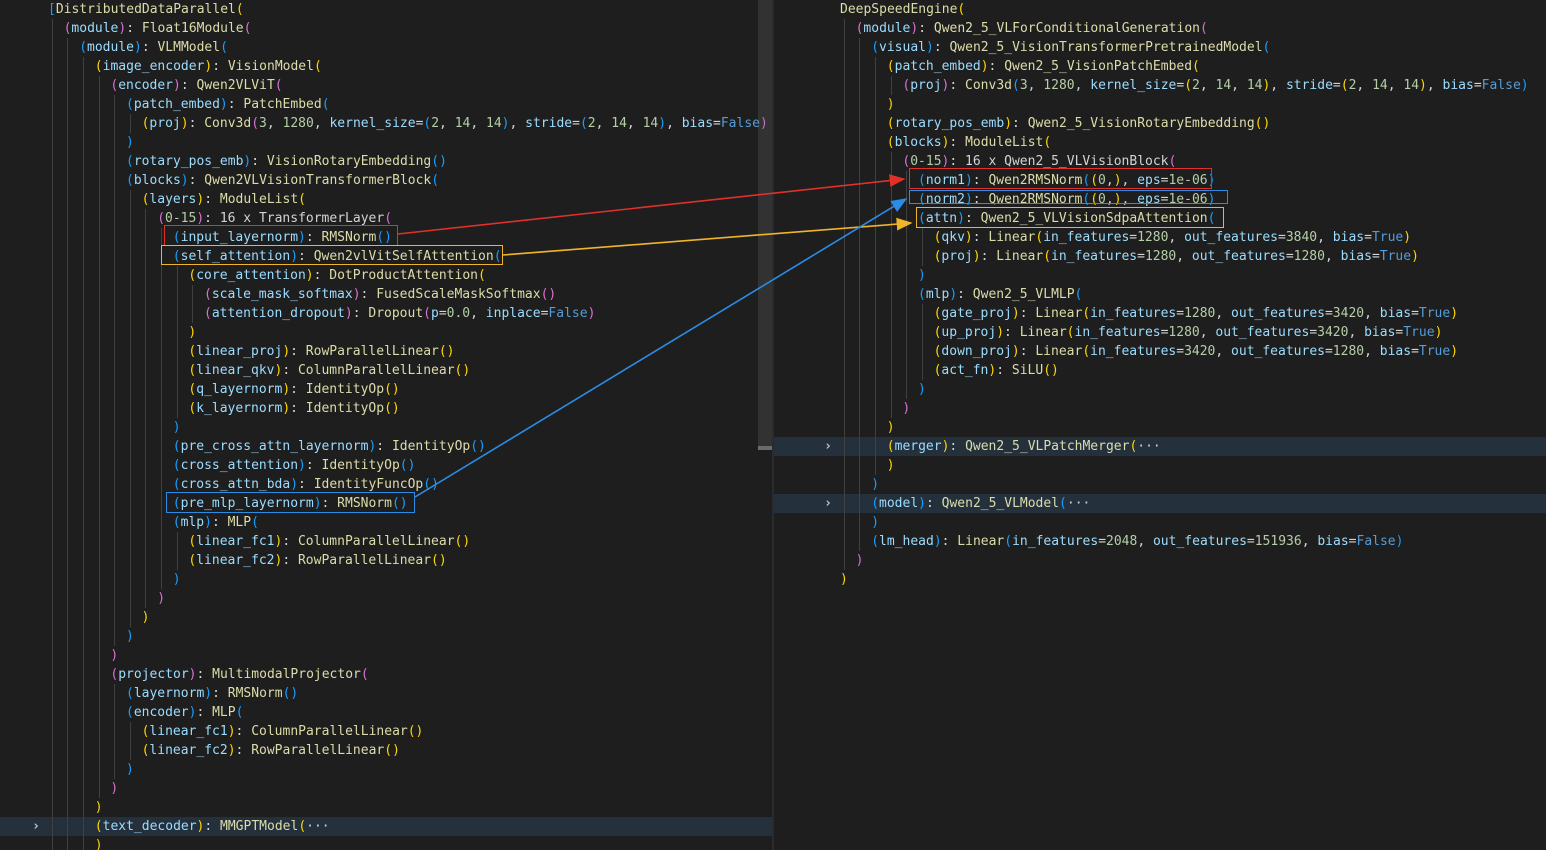 This screenshot has height=850, width=1546. I want to click on code-line: (q_layernorm): IdentityOp(), so click(386, 389).